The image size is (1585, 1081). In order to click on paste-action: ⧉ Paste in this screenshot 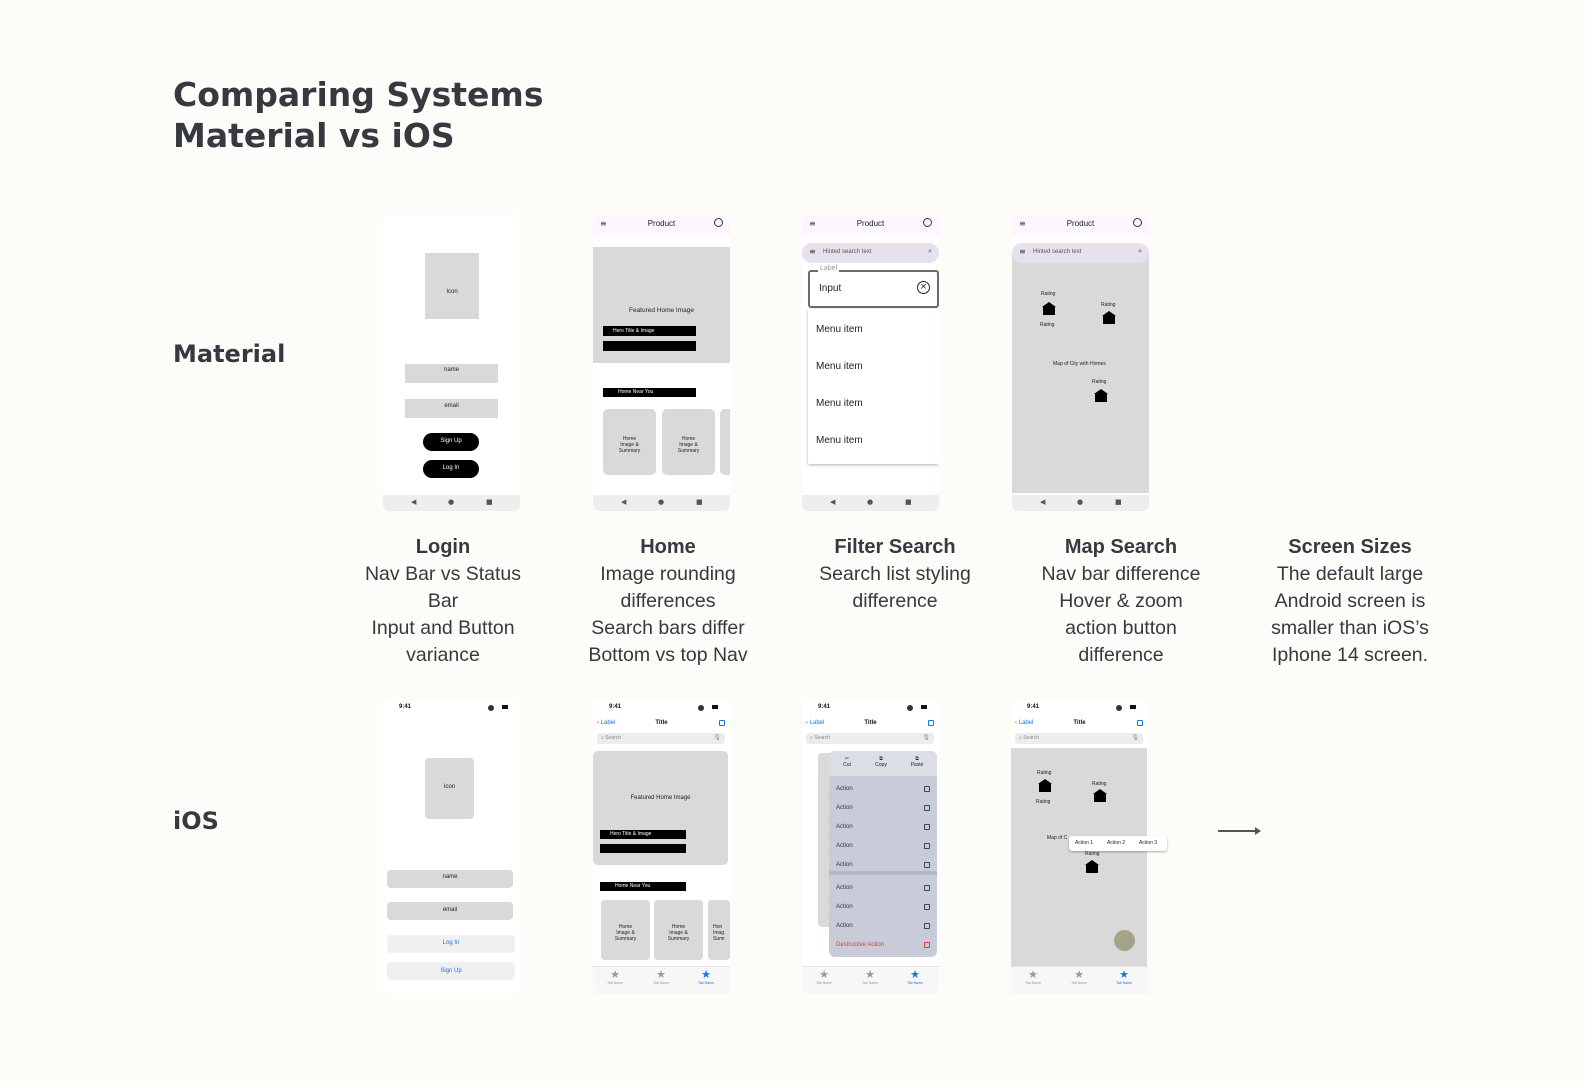, I will do `click(917, 762)`.